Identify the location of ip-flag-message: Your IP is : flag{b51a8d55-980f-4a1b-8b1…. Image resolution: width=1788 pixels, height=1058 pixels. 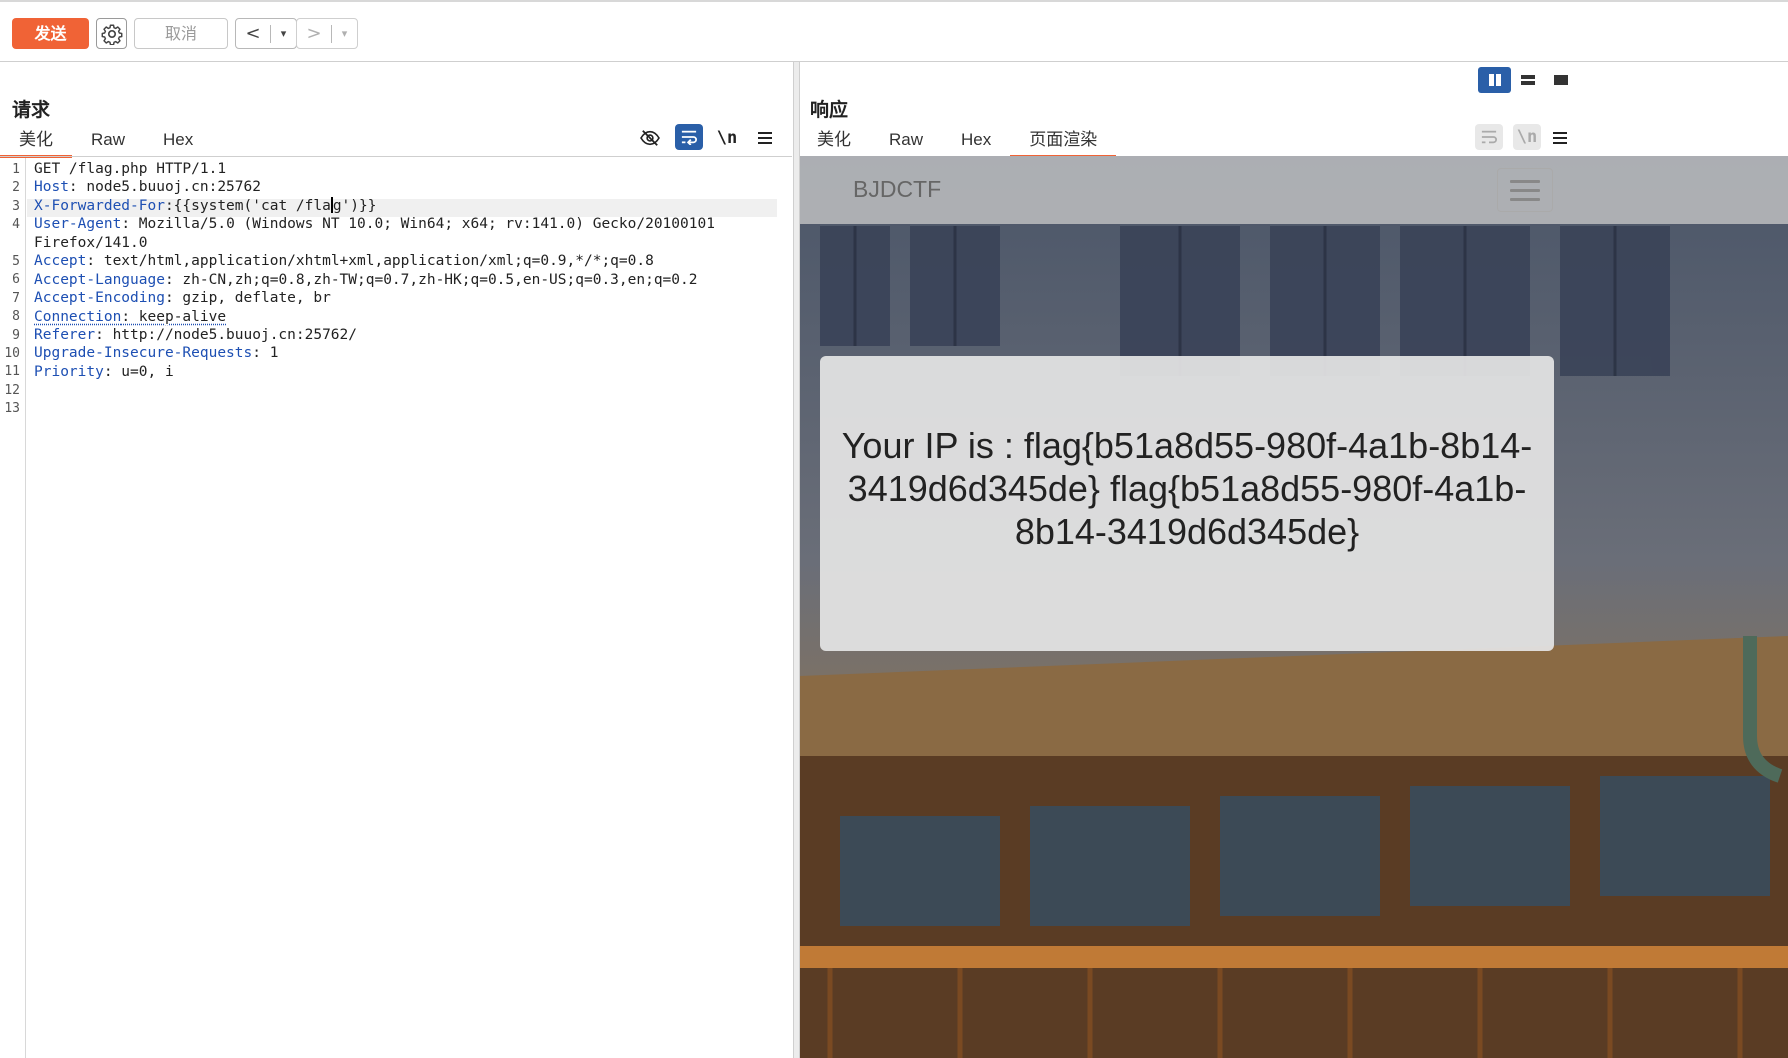
(1187, 488).